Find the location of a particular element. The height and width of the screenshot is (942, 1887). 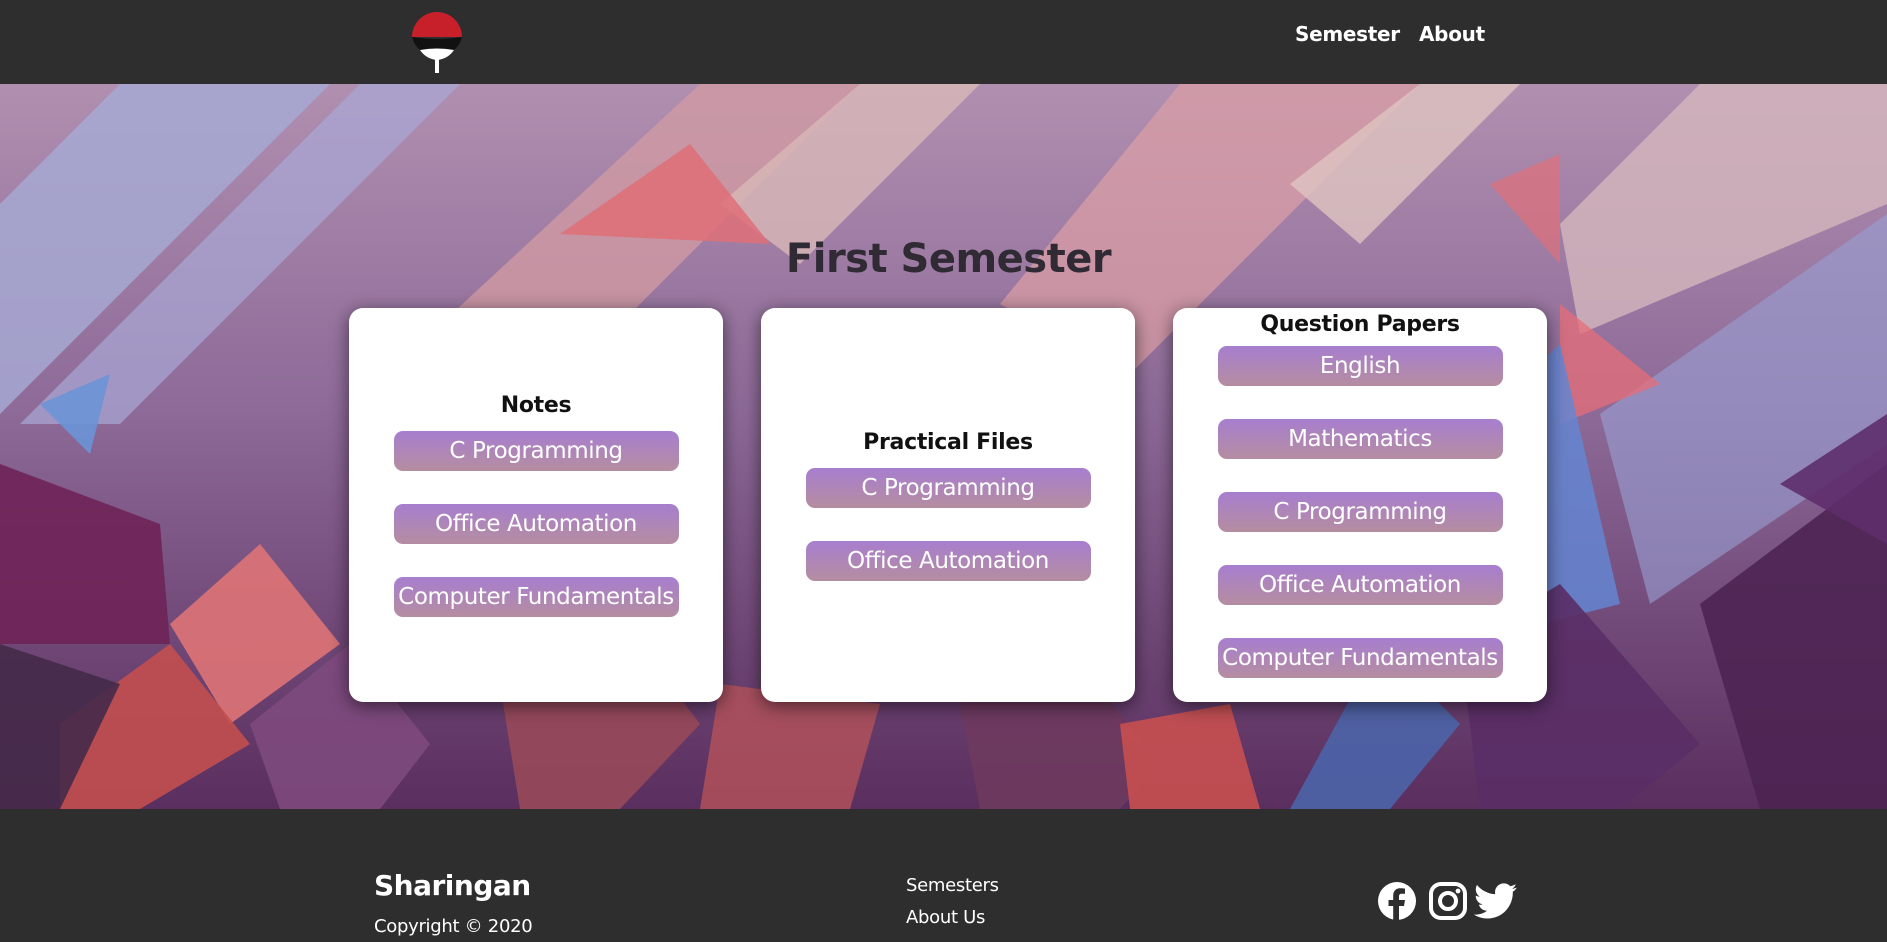

practical-files-card-title: Practical Files is located at coordinates (948, 442).